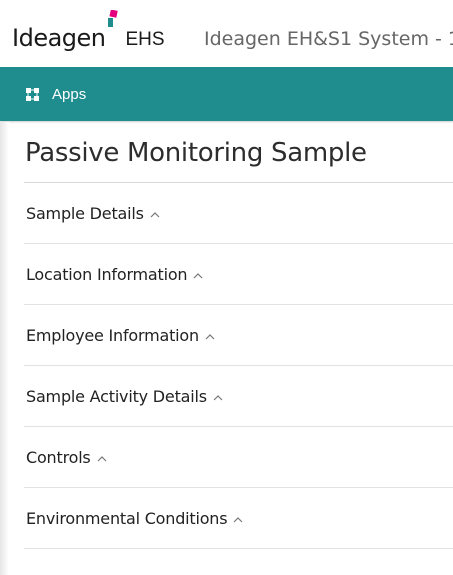 The width and height of the screenshot is (453, 575). What do you see at coordinates (145, 39) in the screenshot?
I see `logo-ehs-text: EHS` at bounding box center [145, 39].